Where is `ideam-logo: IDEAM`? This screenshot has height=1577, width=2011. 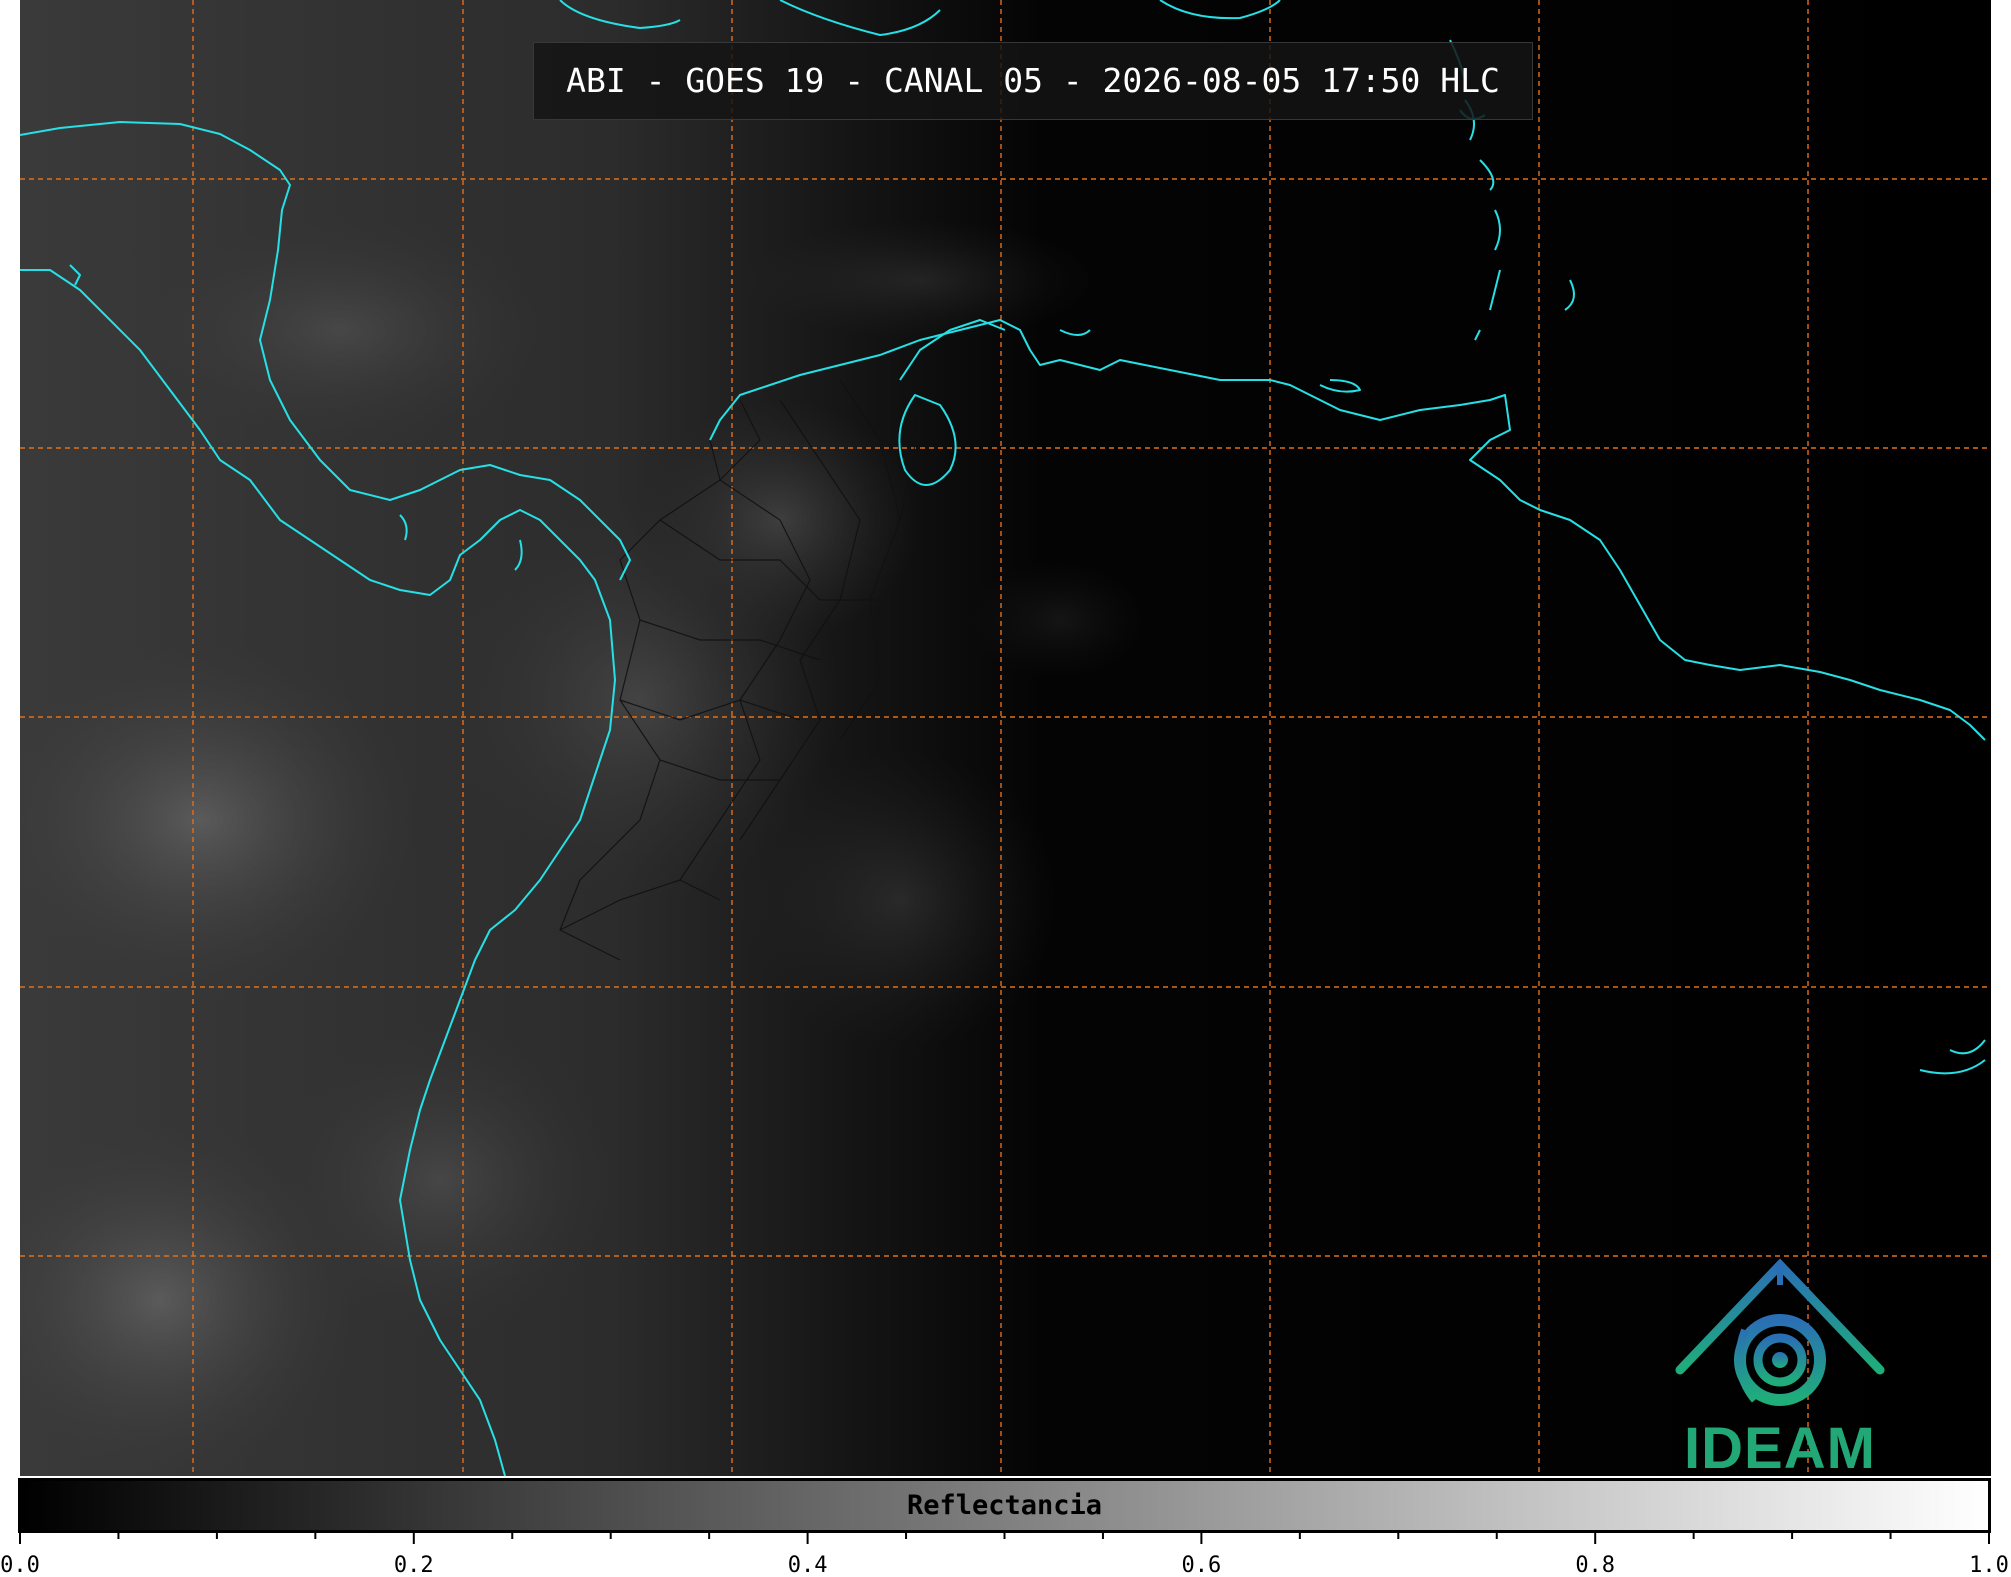 ideam-logo: IDEAM is located at coordinates (1780, 1363).